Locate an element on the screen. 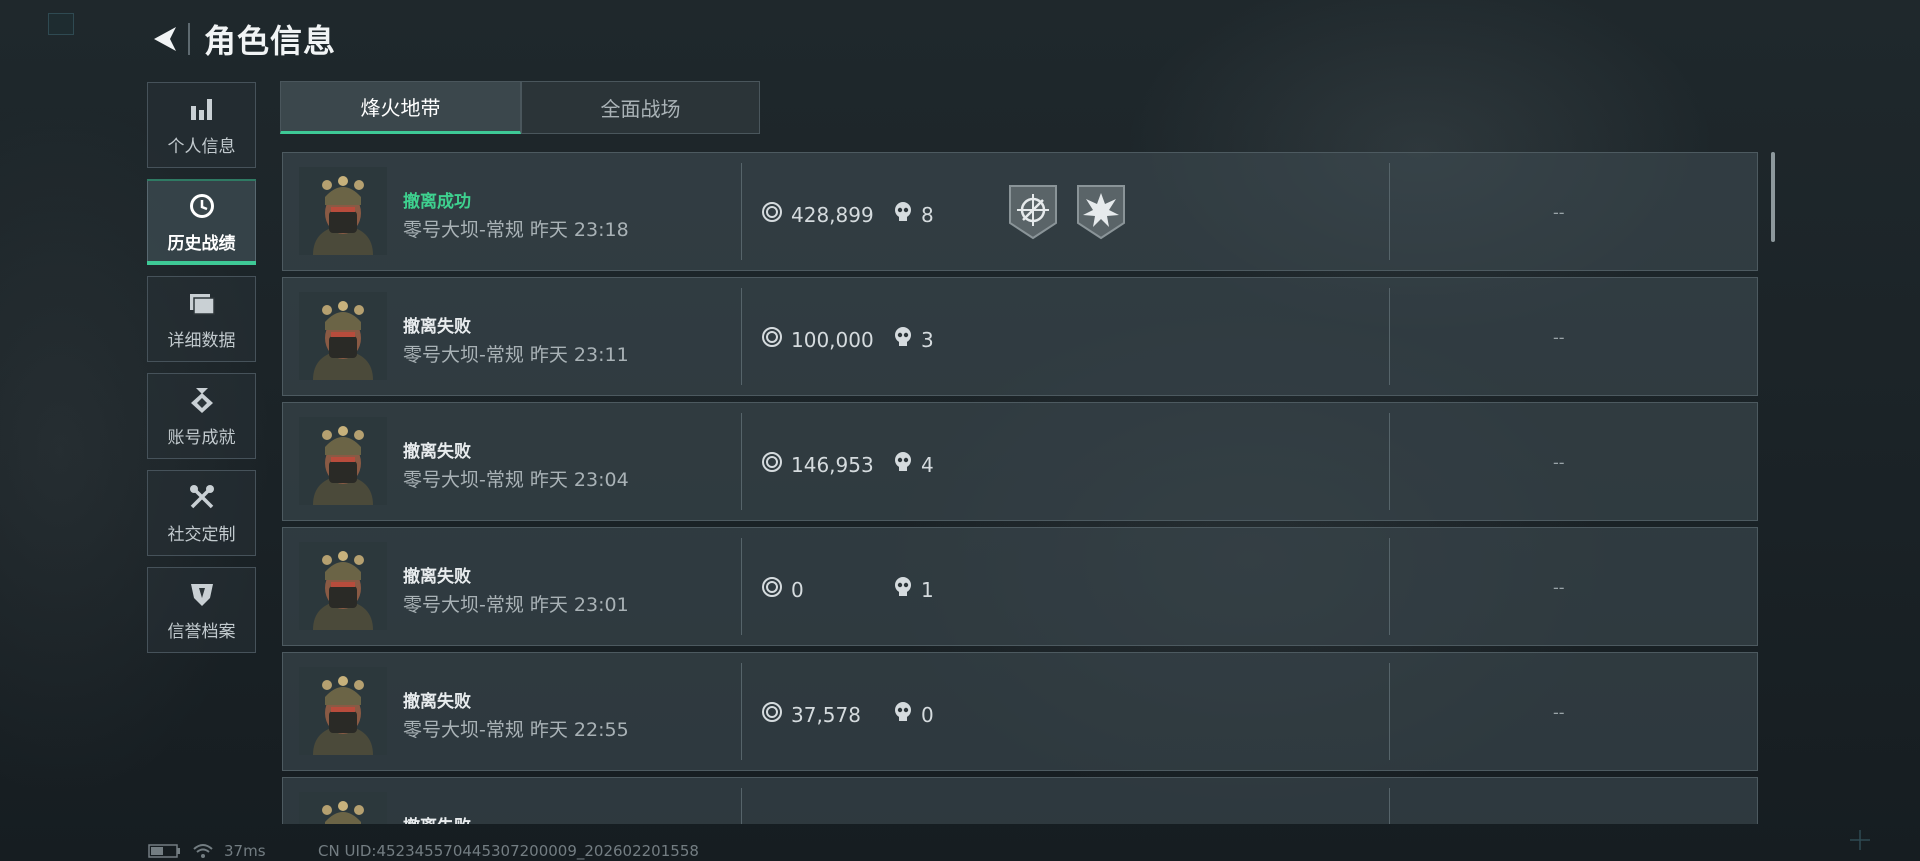 This screenshot has height=861, width=1920. crosshair-medal-icon is located at coordinates (1033, 212).